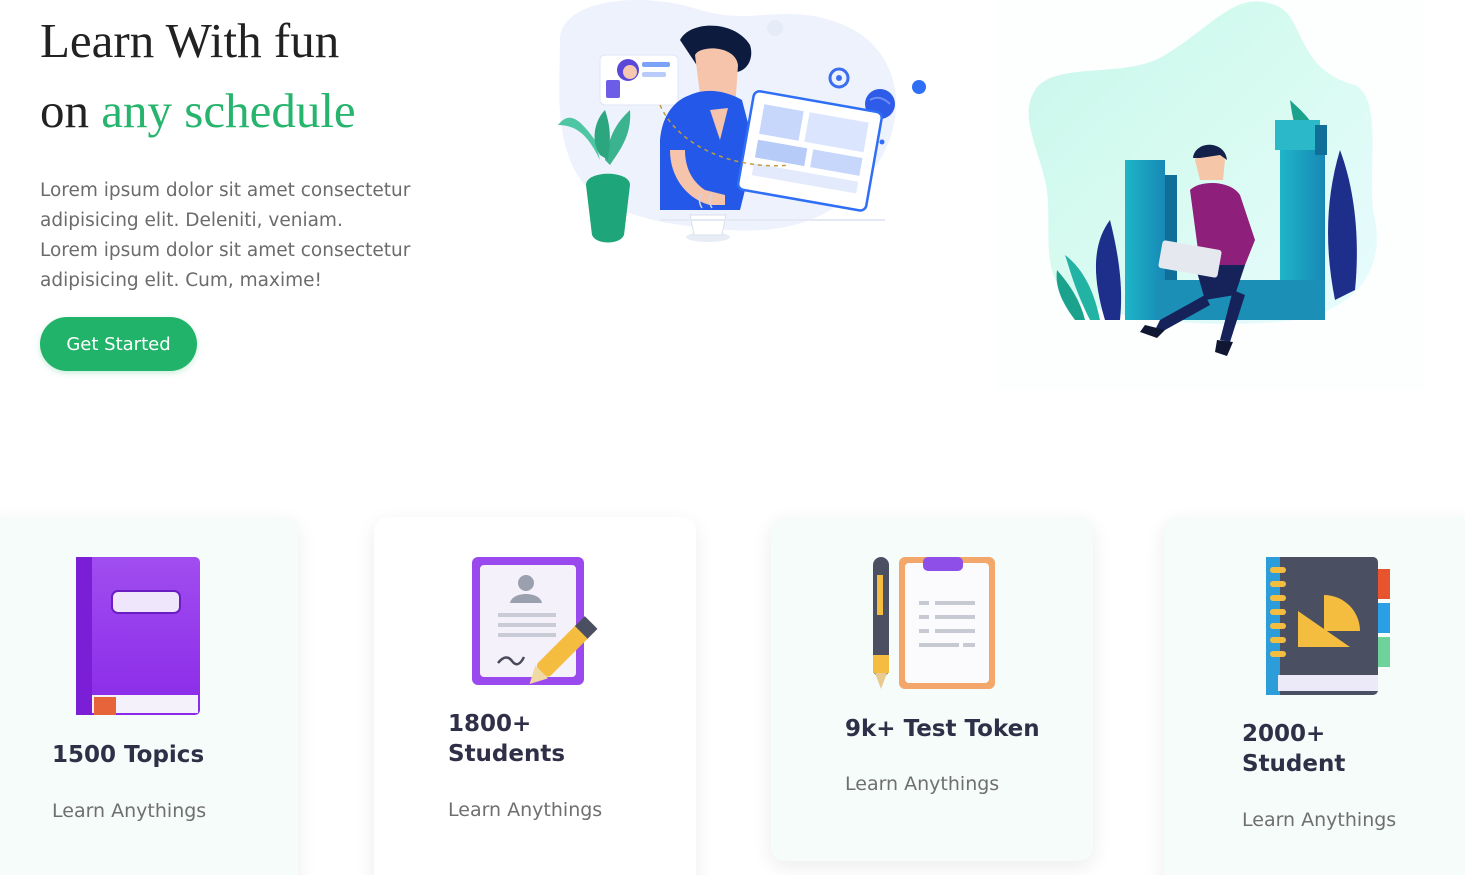  I want to click on person-with-laptop-illustration, so click(1210, 195).